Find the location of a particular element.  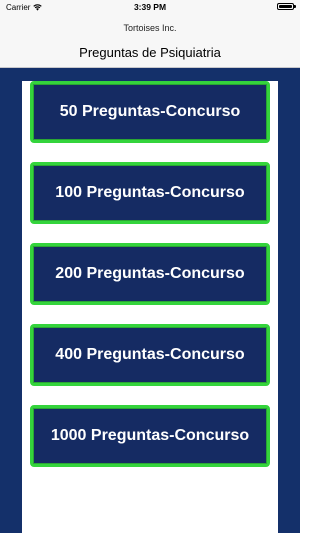

page-title: Preguntas de Psiquiatria is located at coordinates (150, 52).